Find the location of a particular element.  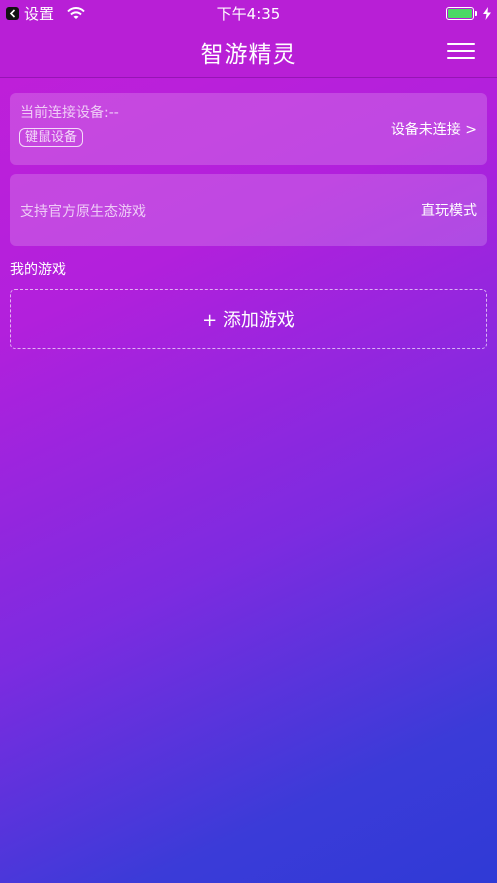

battery-icon is located at coordinates (461, 13).